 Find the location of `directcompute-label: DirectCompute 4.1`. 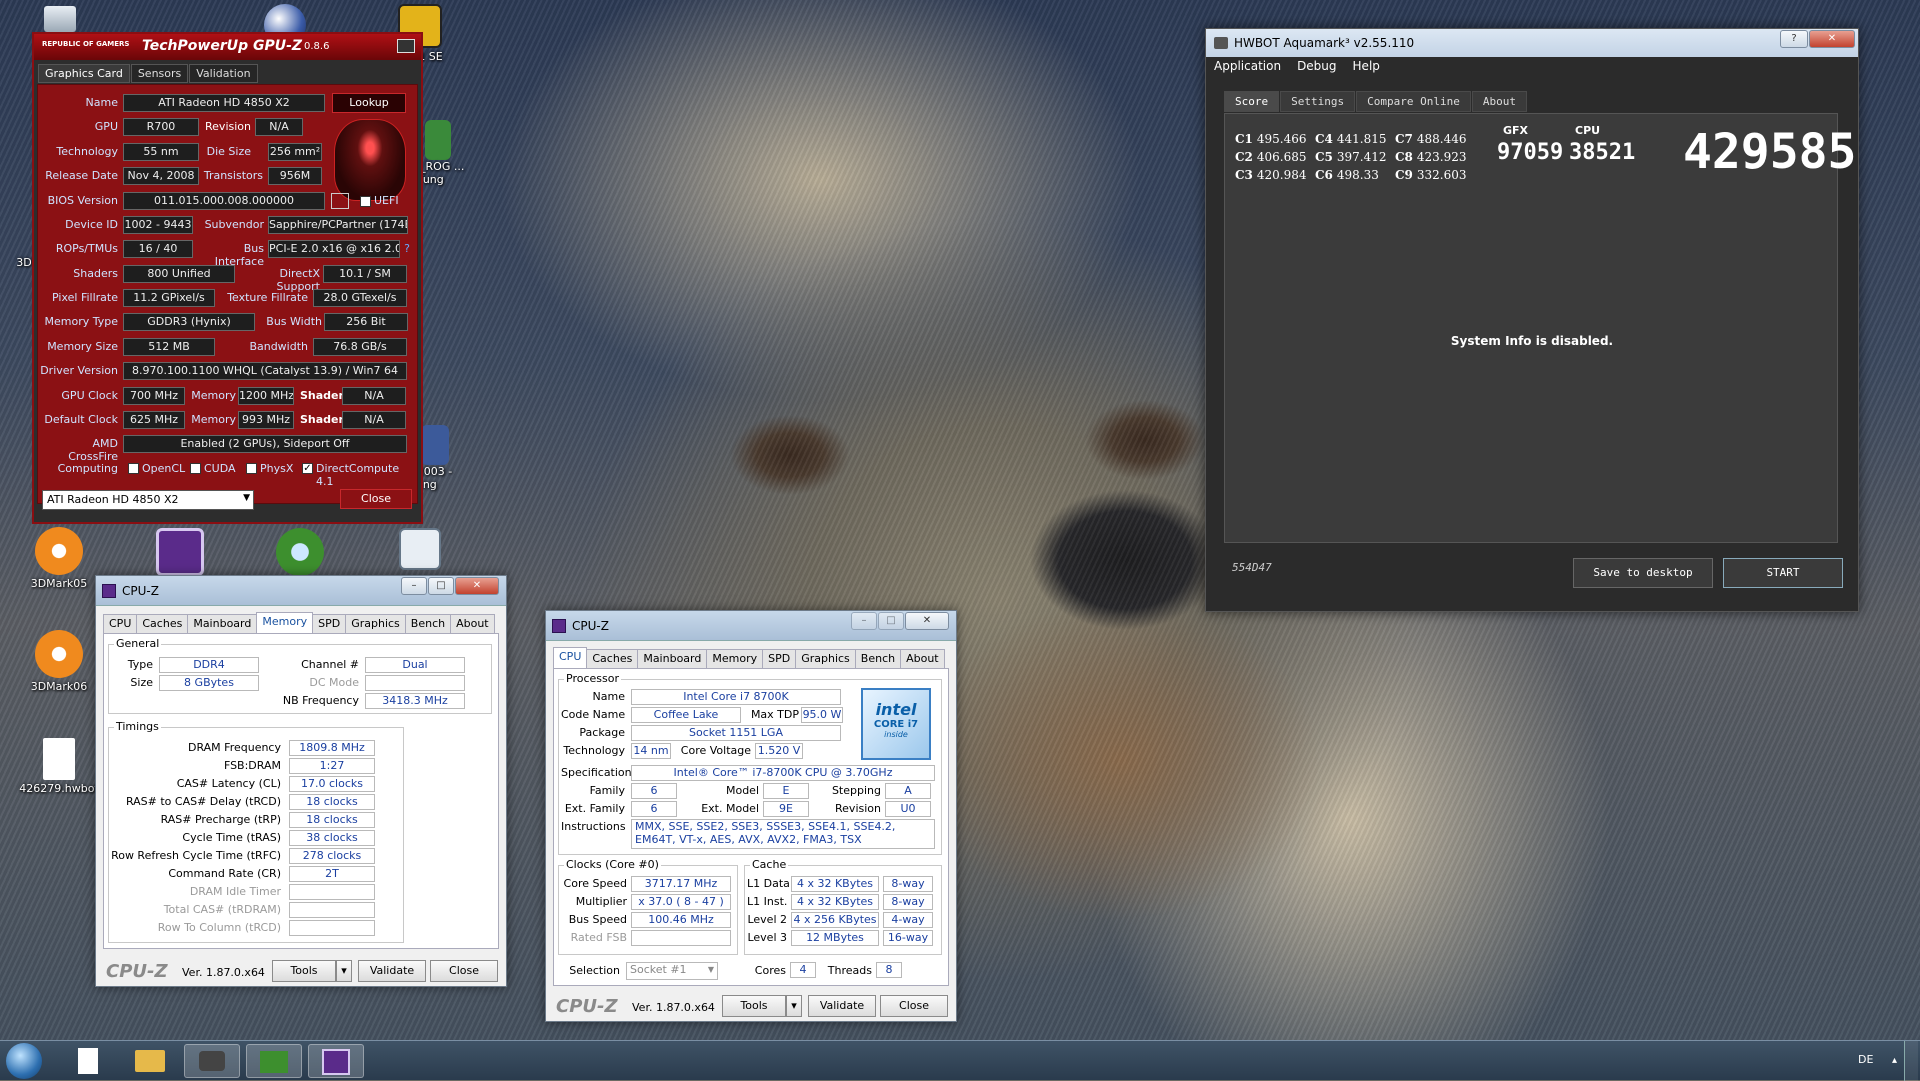

directcompute-label: DirectCompute 4.1 is located at coordinates (358, 475).